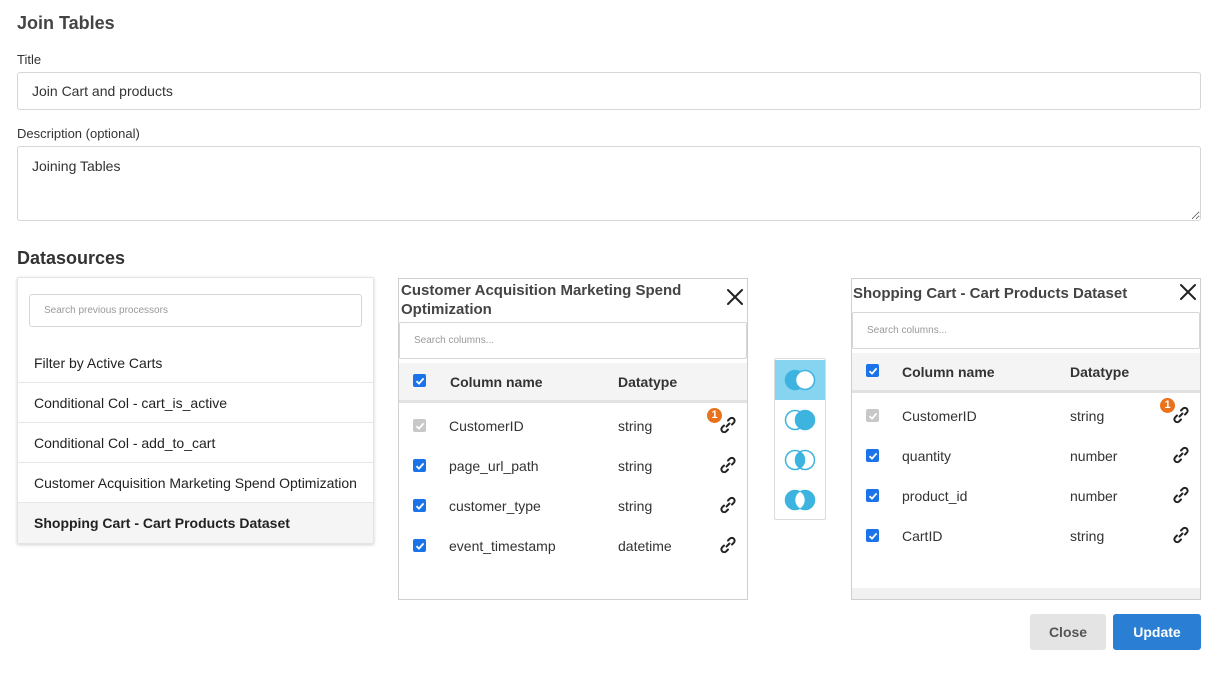  I want to click on inner-join-icon, so click(800, 460).